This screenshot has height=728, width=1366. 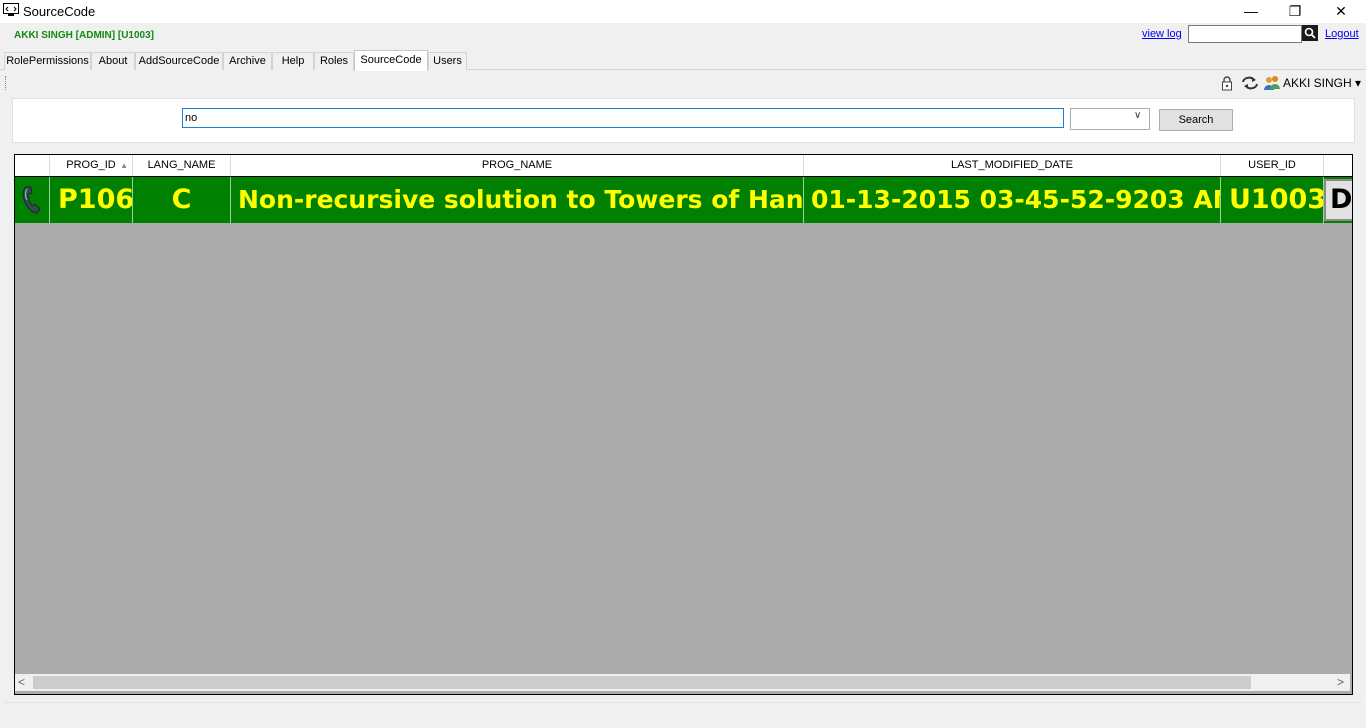 What do you see at coordinates (1338, 200) in the screenshot?
I see `row-action-button: D` at bounding box center [1338, 200].